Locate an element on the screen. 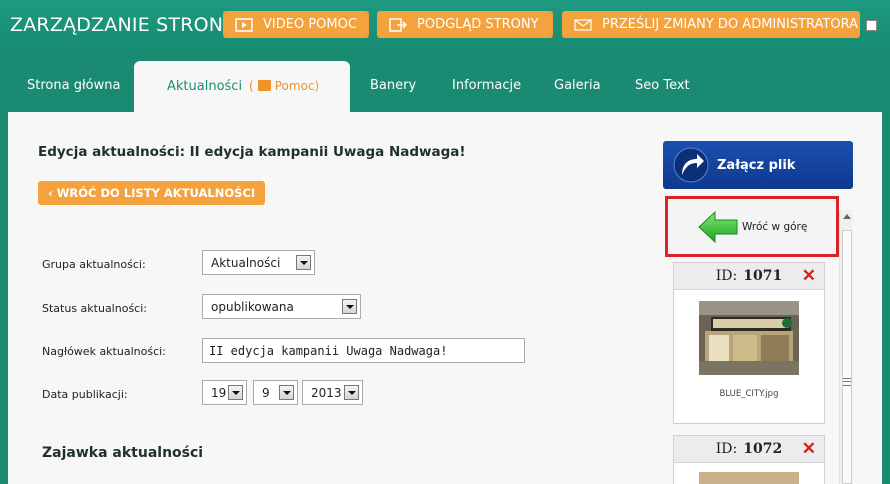  tab-strona-glowna: Strona główna is located at coordinates (73, 85).